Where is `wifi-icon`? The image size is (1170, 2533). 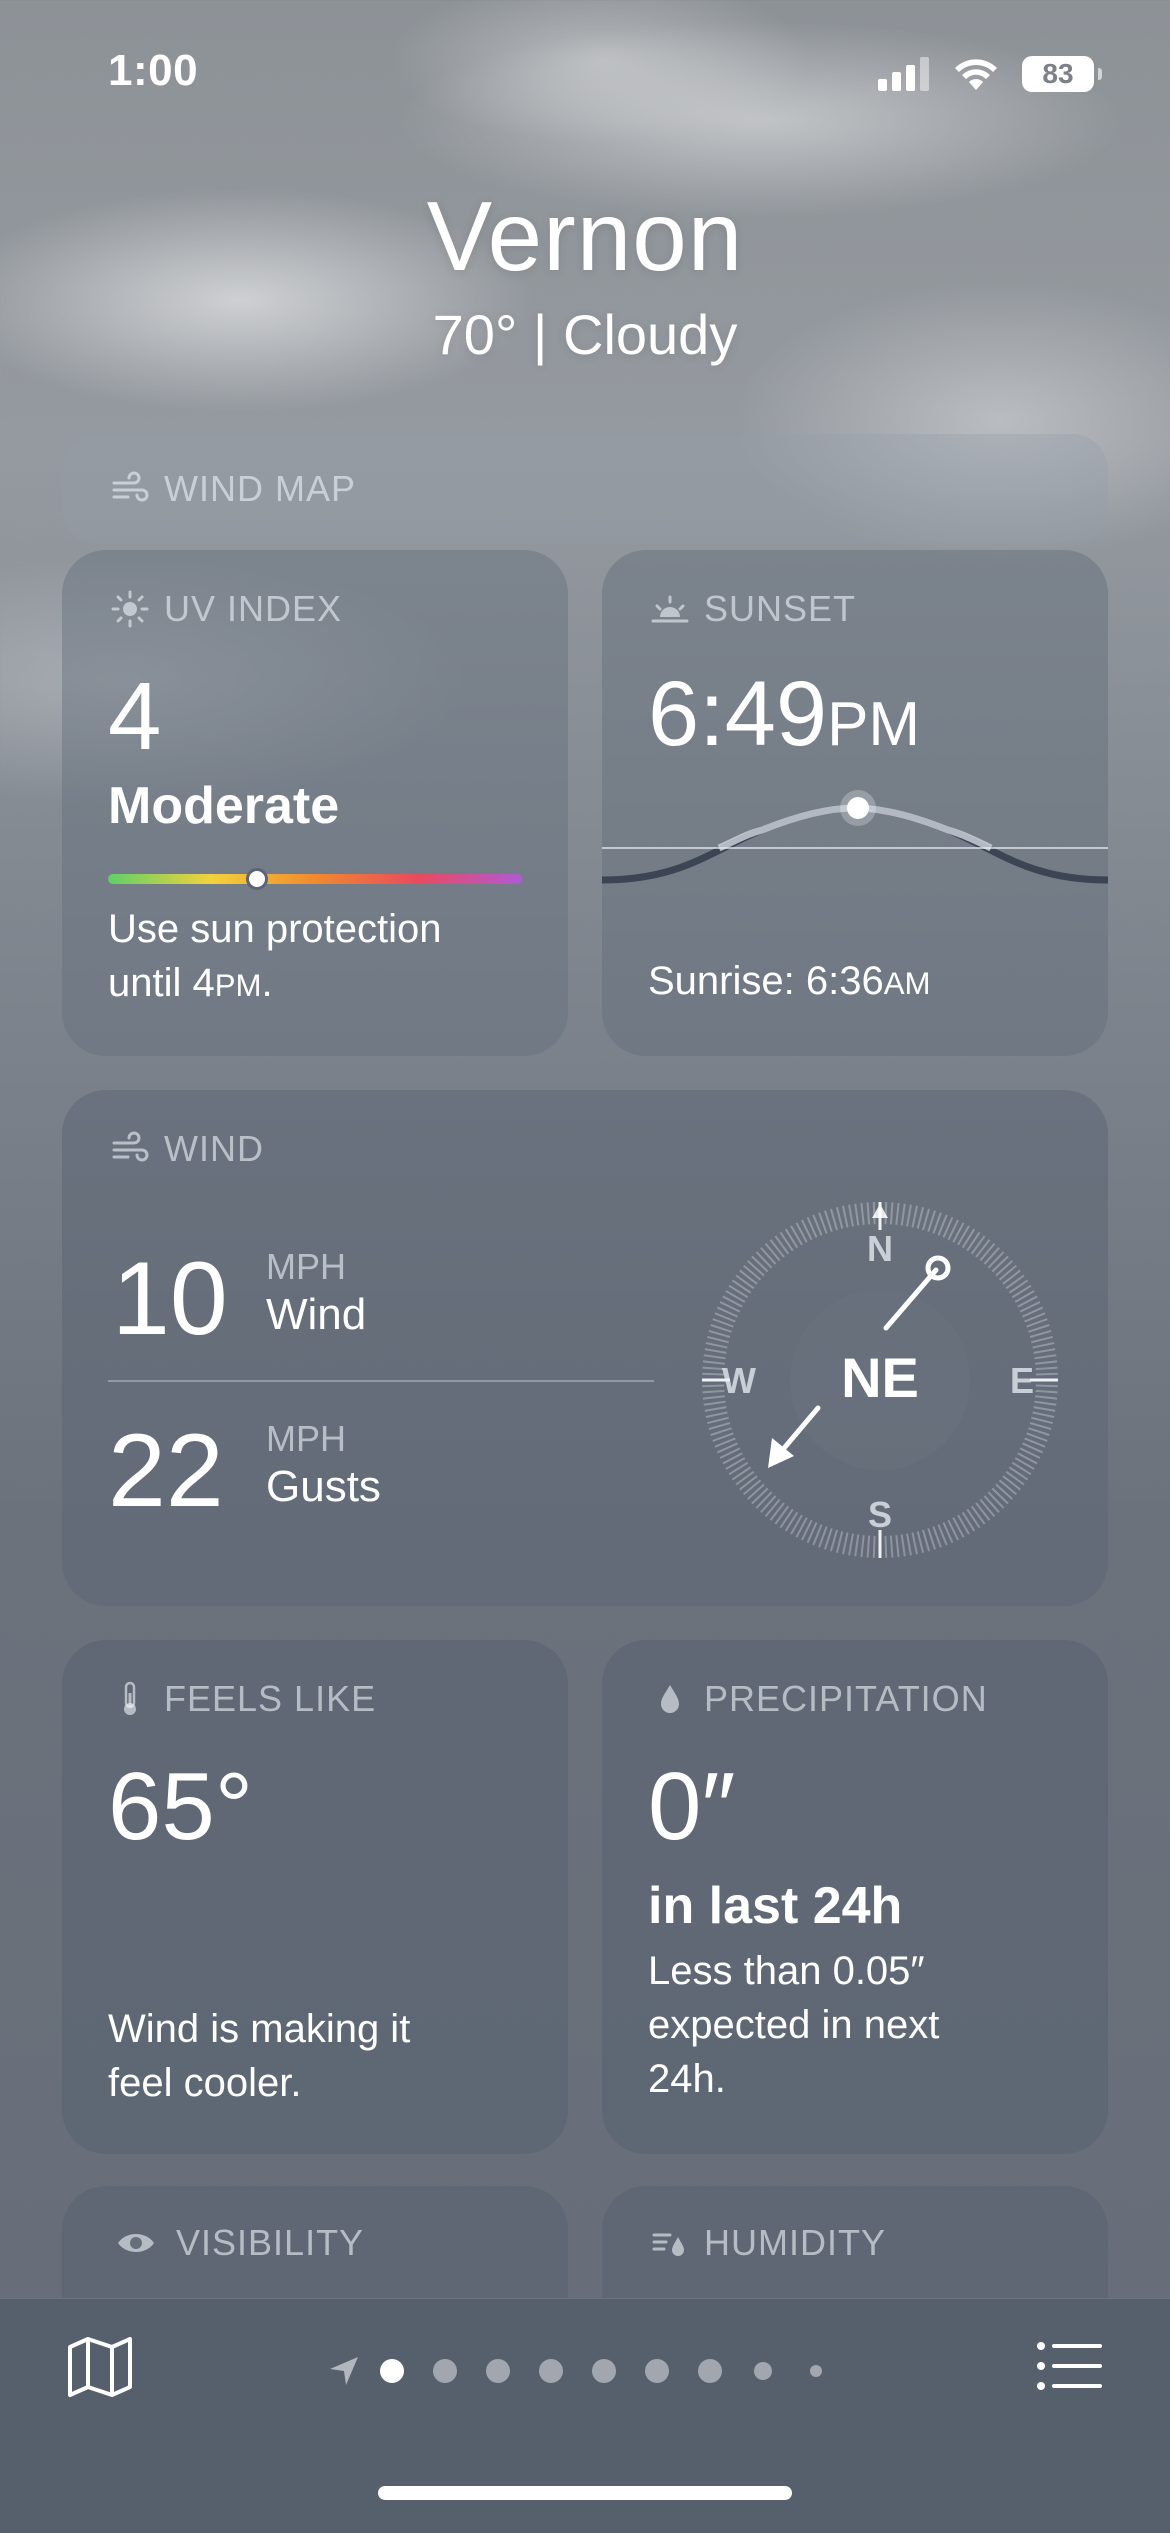 wifi-icon is located at coordinates (976, 74).